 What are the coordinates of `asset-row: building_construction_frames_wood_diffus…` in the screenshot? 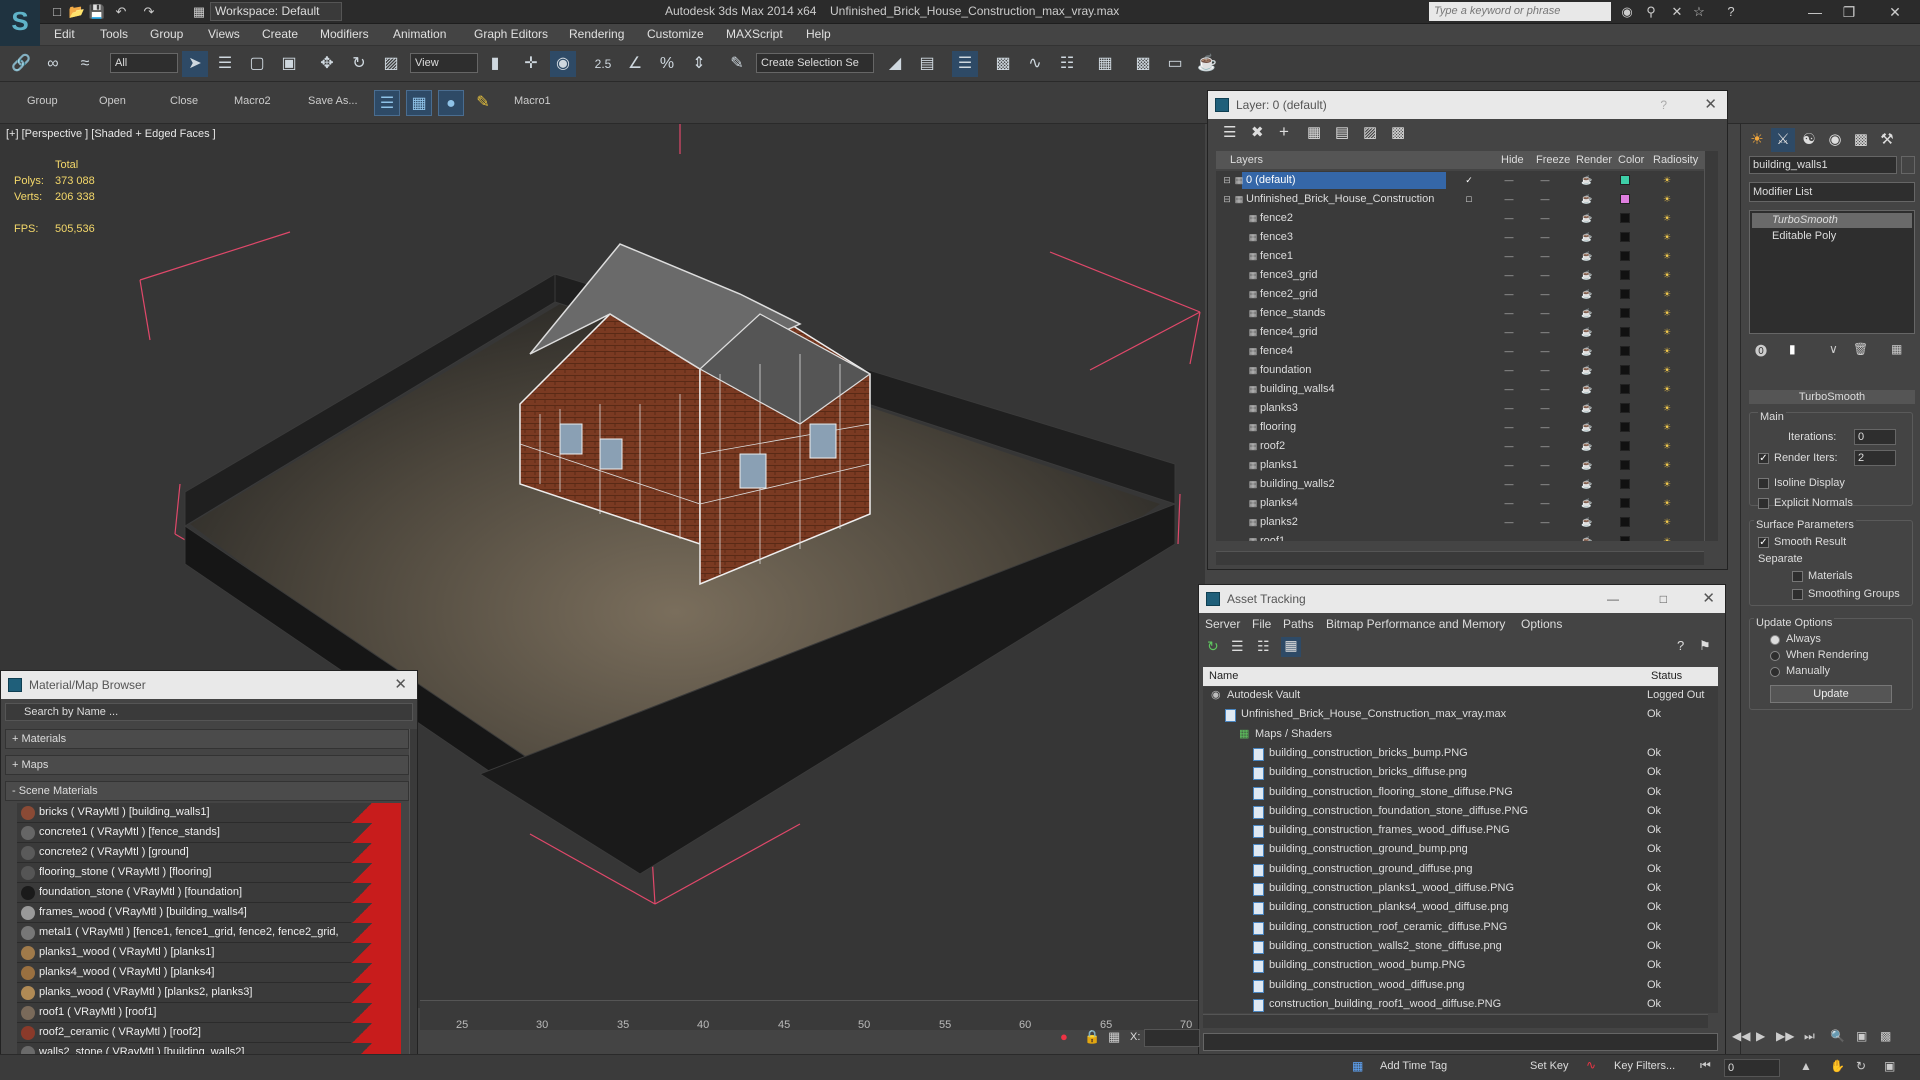 It's located at (1460, 832).